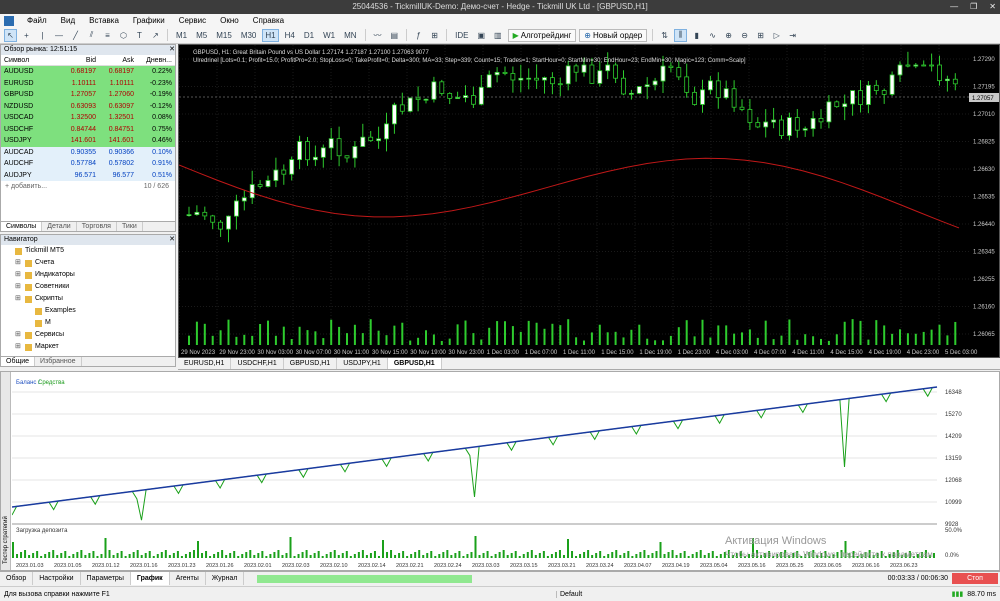 This screenshot has width=1000, height=601. What do you see at coordinates (97, 226) in the screenshot?
I see `tab-trading: Торговля` at bounding box center [97, 226].